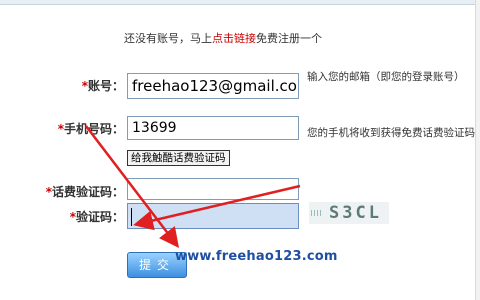  What do you see at coordinates (132, 186) in the screenshot?
I see `arrow-to-submit-icon` at bounding box center [132, 186].